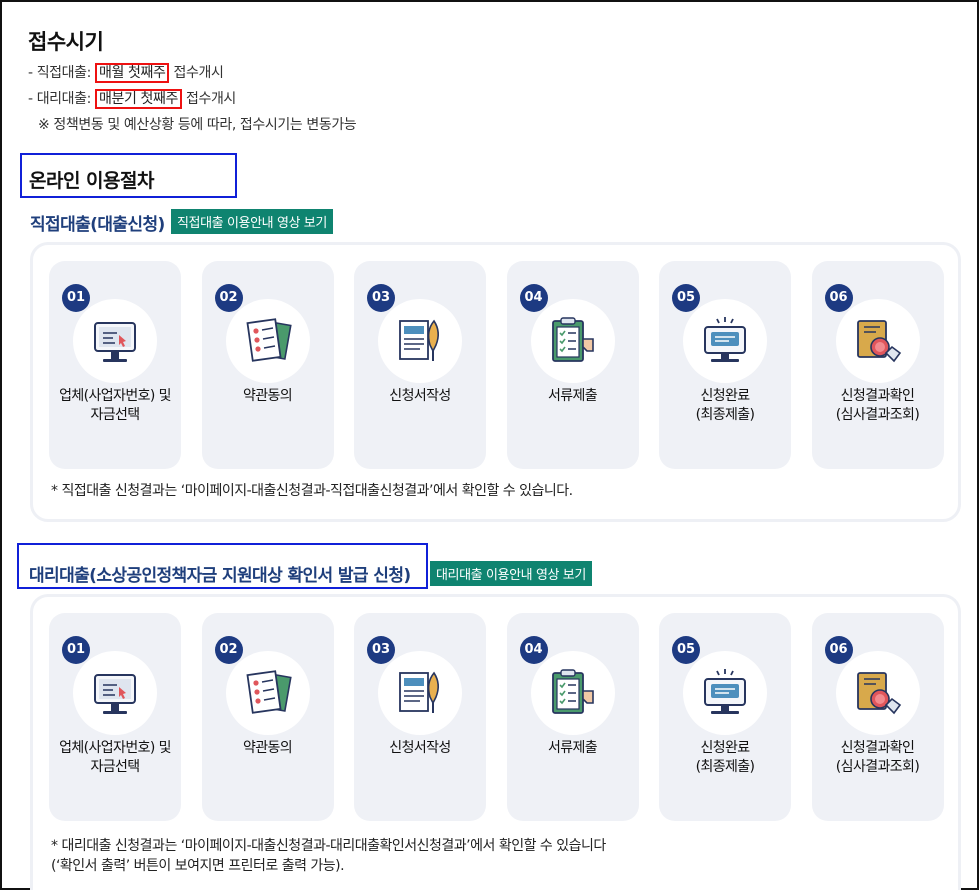  What do you see at coordinates (138, 99) in the screenshot?
I see `agent-reception-highlight: 매분기 첫째주` at bounding box center [138, 99].